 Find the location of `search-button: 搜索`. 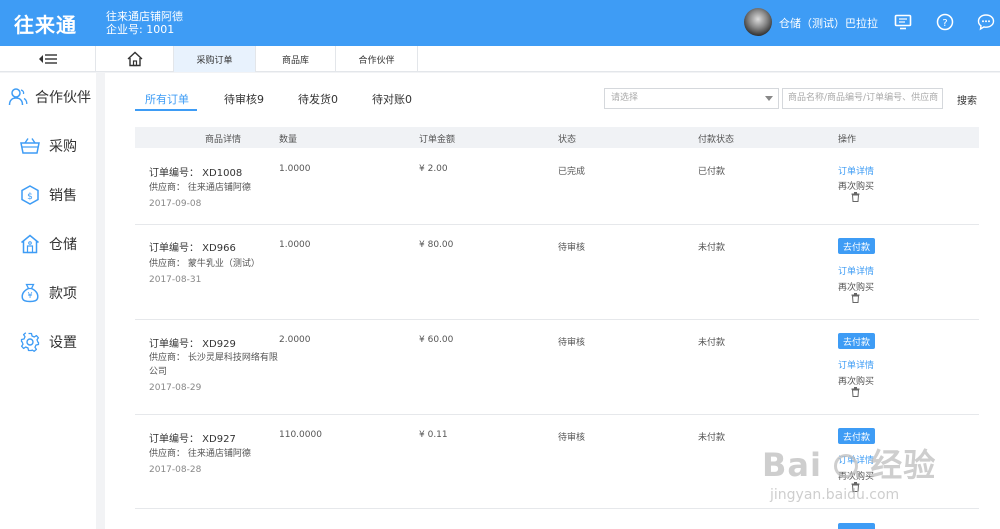

search-button: 搜索 is located at coordinates (967, 99).